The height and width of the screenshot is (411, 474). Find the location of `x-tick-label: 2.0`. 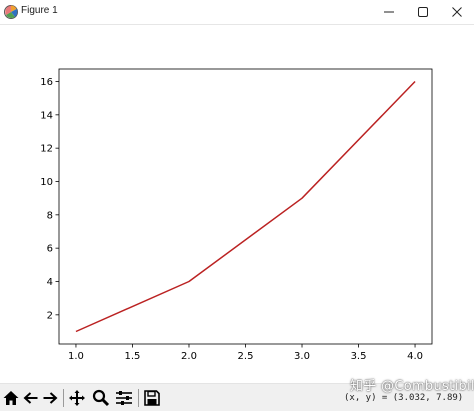

x-tick-label: 2.0 is located at coordinates (189, 356).